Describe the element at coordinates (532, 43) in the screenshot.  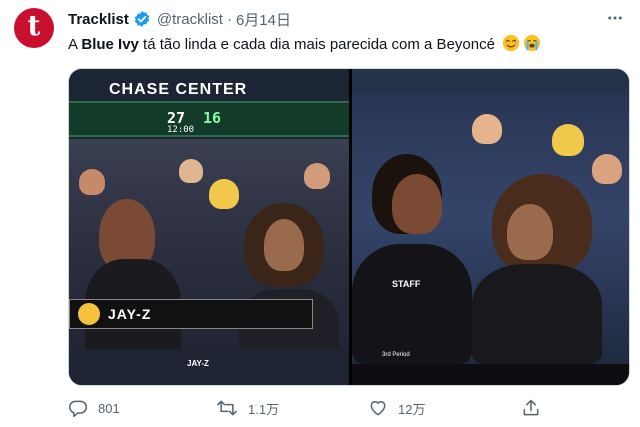
I see `loudly-crying-face-emoji` at that location.